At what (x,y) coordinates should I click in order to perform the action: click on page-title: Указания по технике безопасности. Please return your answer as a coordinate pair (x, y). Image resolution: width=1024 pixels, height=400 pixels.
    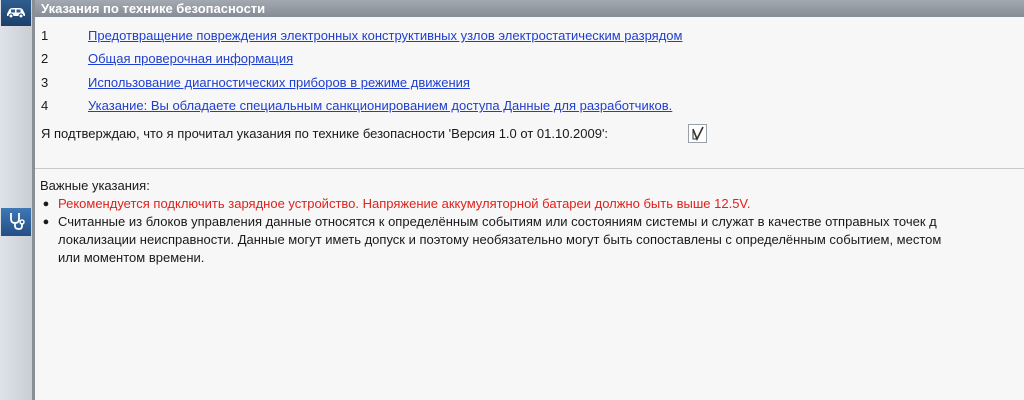
    Looking at the image, I should click on (529, 8).